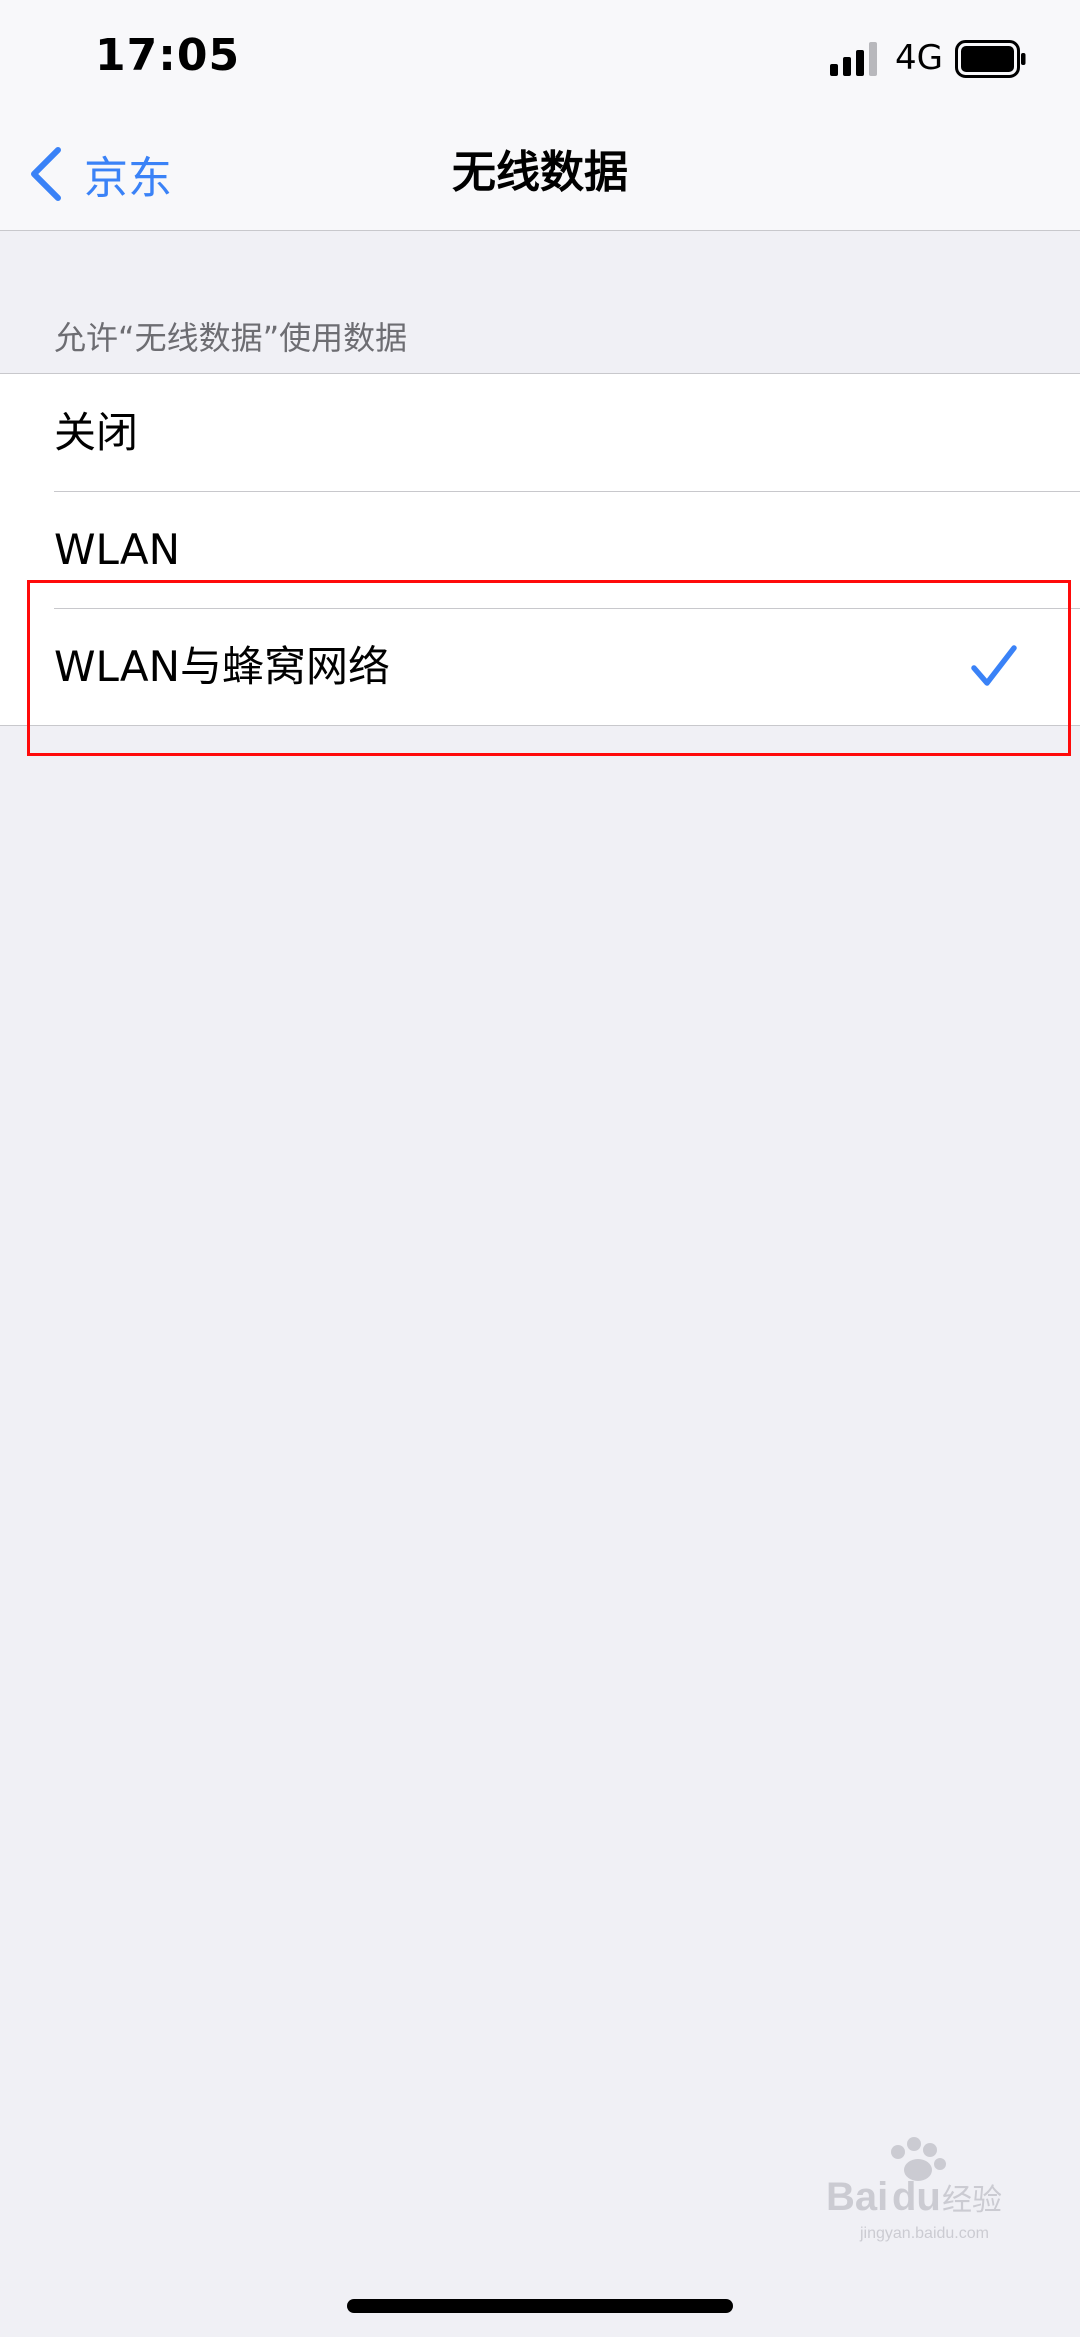 The height and width of the screenshot is (2337, 1080). Describe the element at coordinates (972, 2200) in the screenshot. I see `svg-text: 经验` at that location.